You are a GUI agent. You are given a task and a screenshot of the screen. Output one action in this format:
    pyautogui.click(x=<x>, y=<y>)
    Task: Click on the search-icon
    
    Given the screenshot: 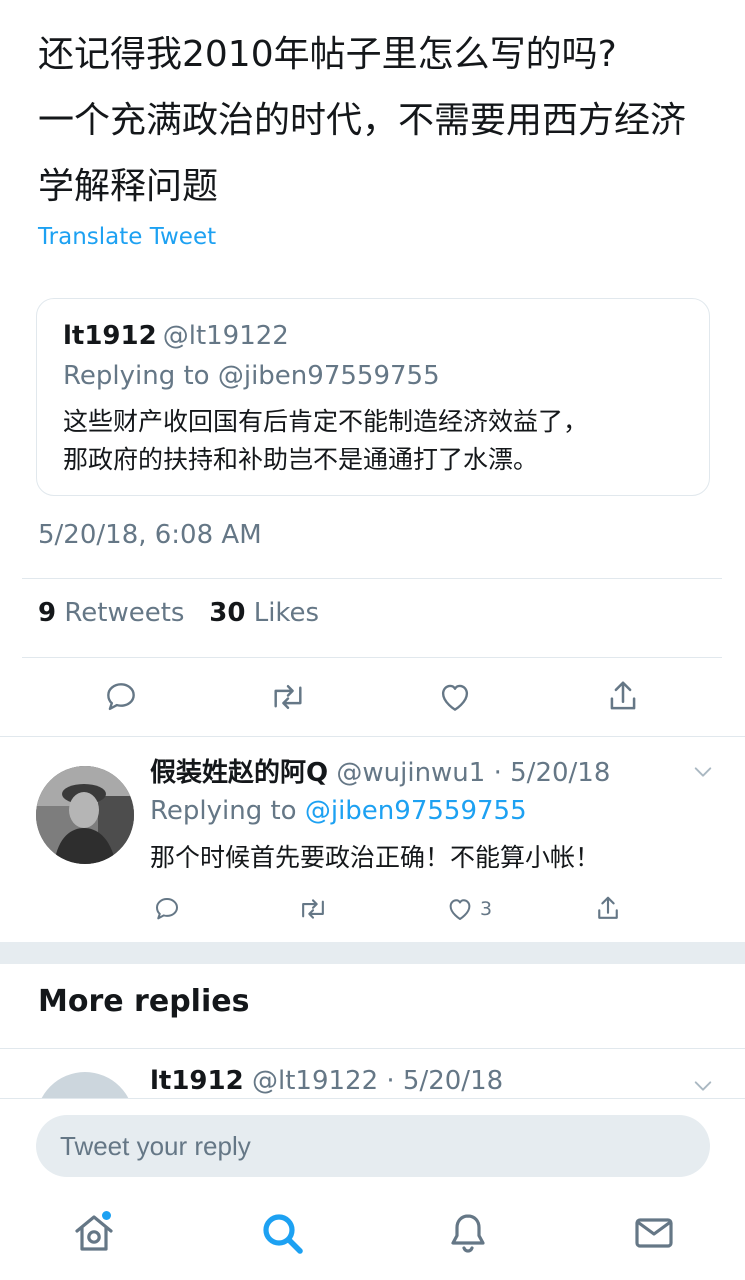 What is the action you would take?
    pyautogui.click(x=282, y=1233)
    